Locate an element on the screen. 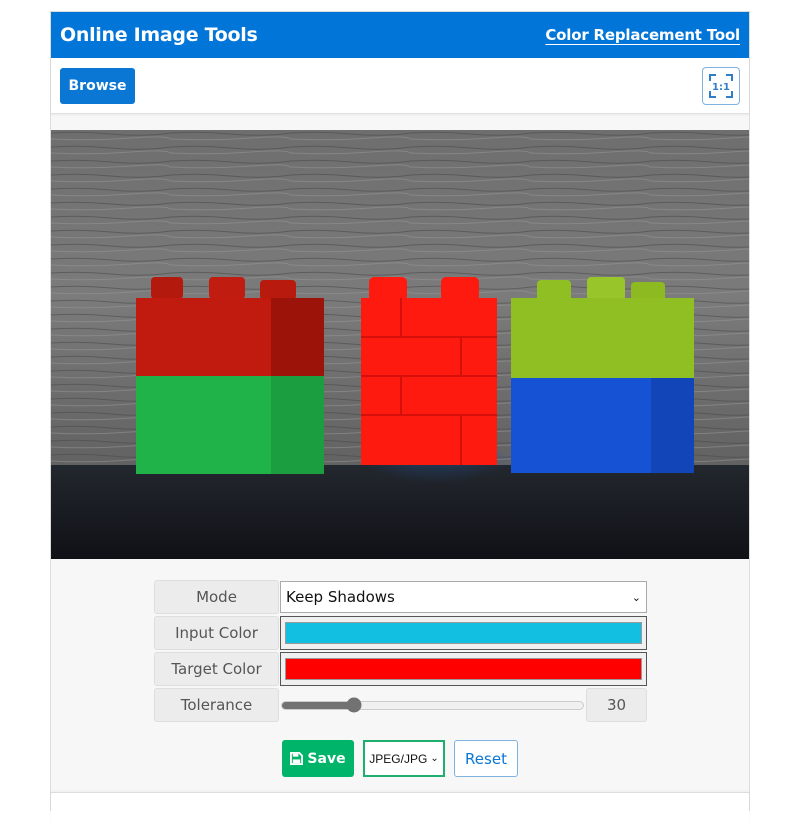 The image size is (800, 822). tolerance-slider-thumb is located at coordinates (354, 705).